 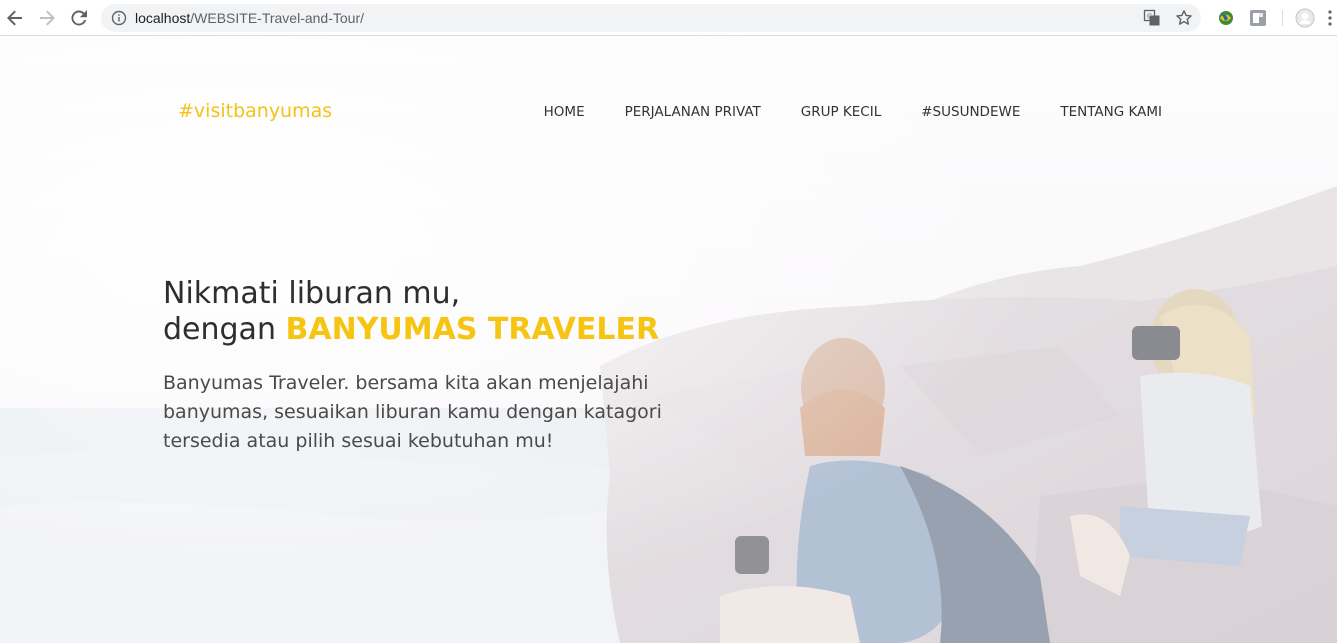 I want to click on reload-icon, so click(x=79, y=18).